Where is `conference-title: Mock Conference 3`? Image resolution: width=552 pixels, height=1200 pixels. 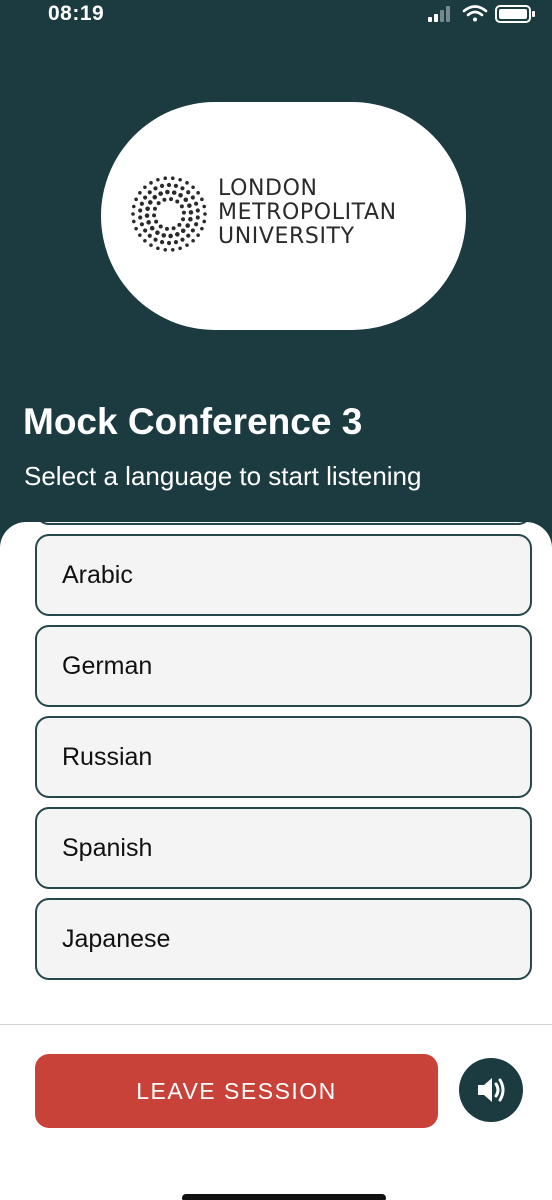
conference-title: Mock Conference 3 is located at coordinates (193, 421).